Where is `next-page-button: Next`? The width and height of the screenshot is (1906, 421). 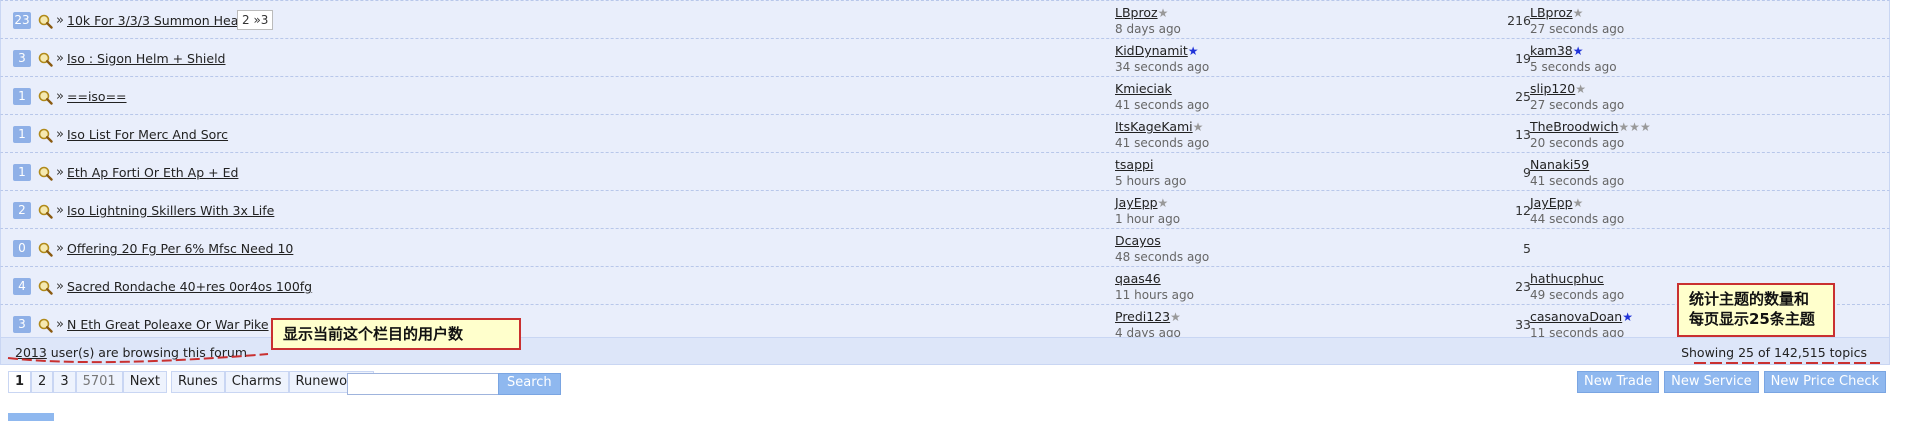 next-page-button: Next is located at coordinates (144, 382).